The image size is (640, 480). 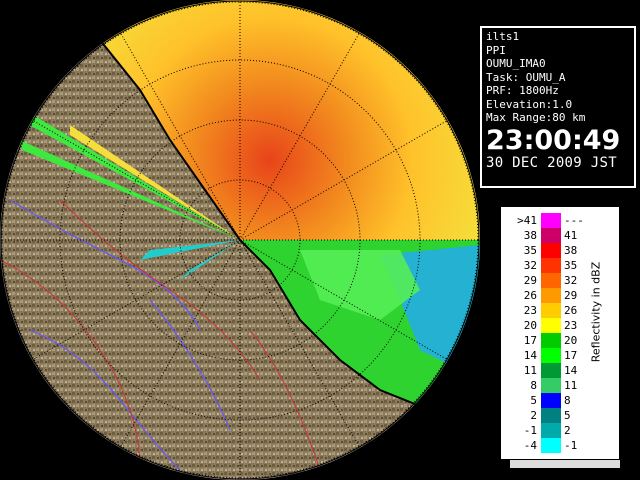 What do you see at coordinates (567, 430) in the screenshot?
I see `legend-upper-bound: 2` at bounding box center [567, 430].